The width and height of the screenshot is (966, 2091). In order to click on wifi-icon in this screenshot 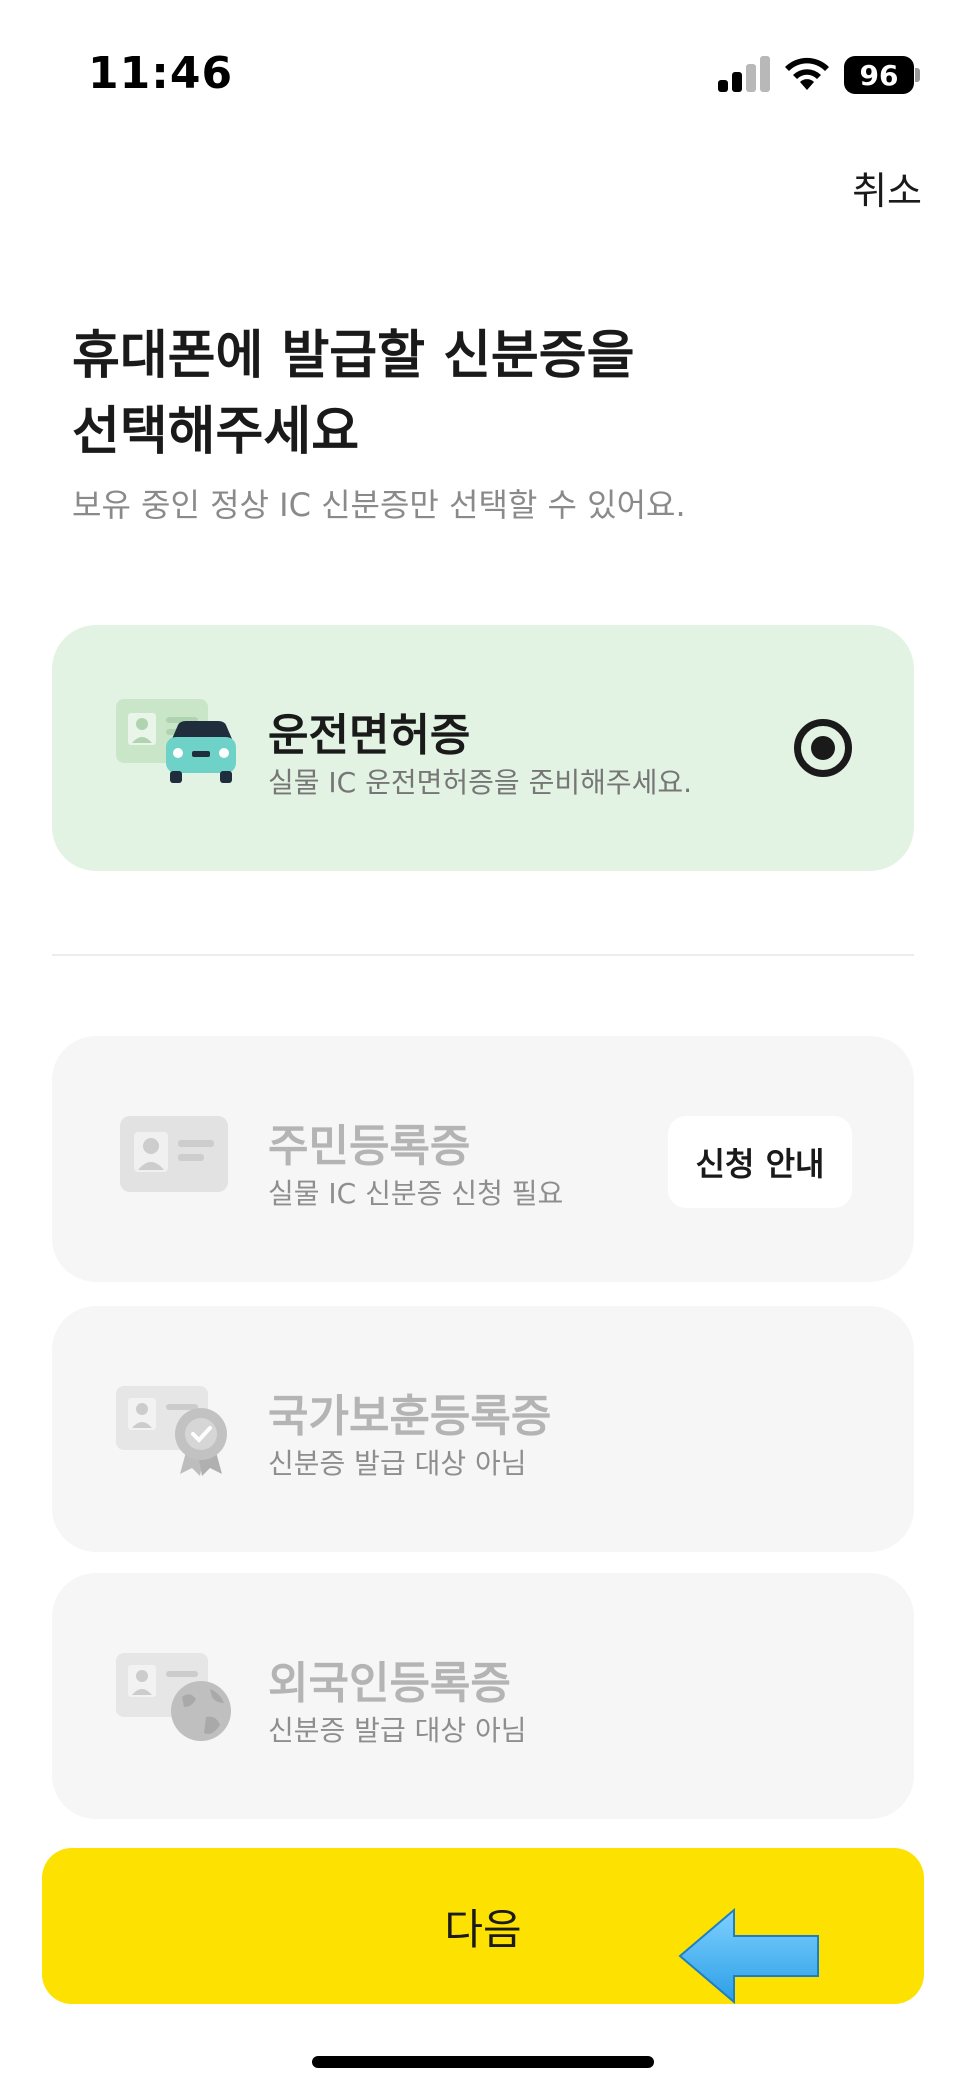, I will do `click(807, 73)`.